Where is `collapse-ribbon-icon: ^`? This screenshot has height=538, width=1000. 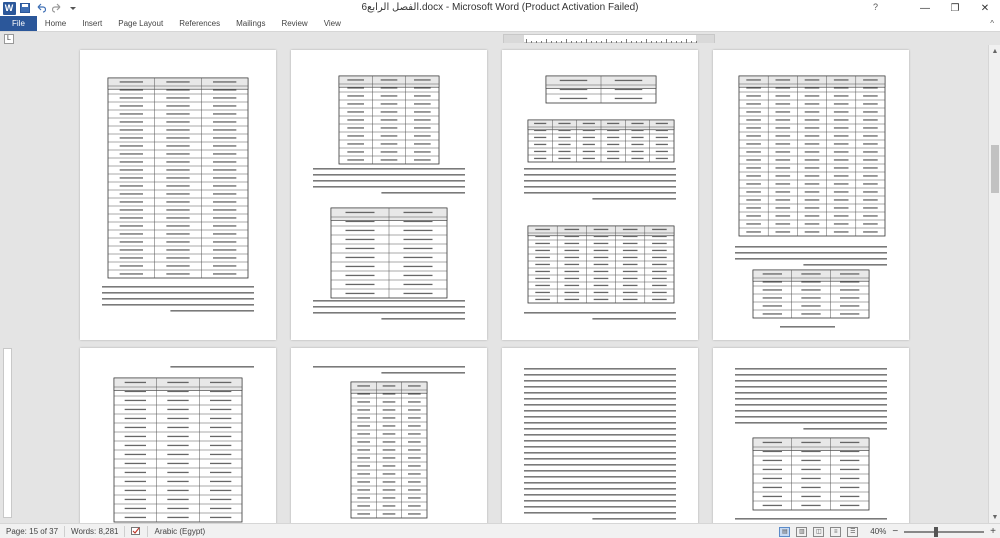
collapse-ribbon-icon: ^ is located at coordinates (992, 23).